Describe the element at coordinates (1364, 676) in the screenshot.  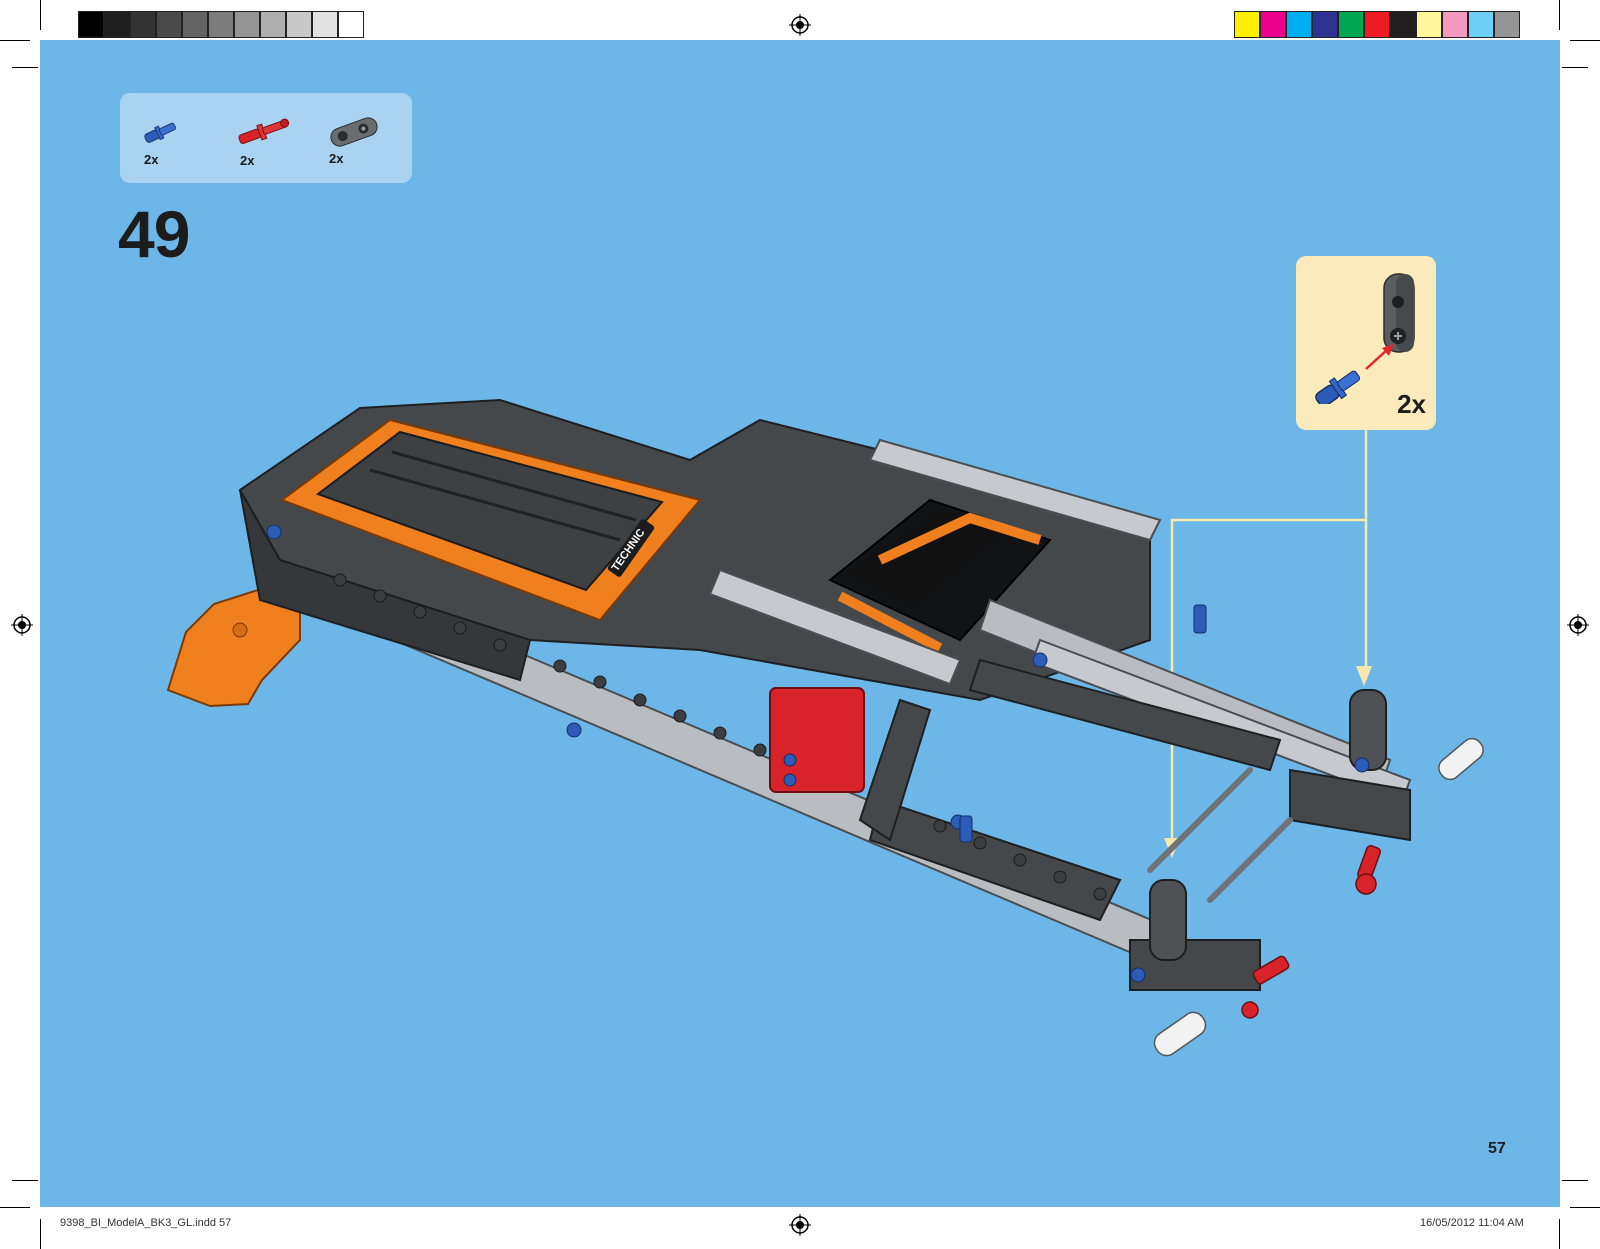
I see `guide-arrow-head-icon` at that location.